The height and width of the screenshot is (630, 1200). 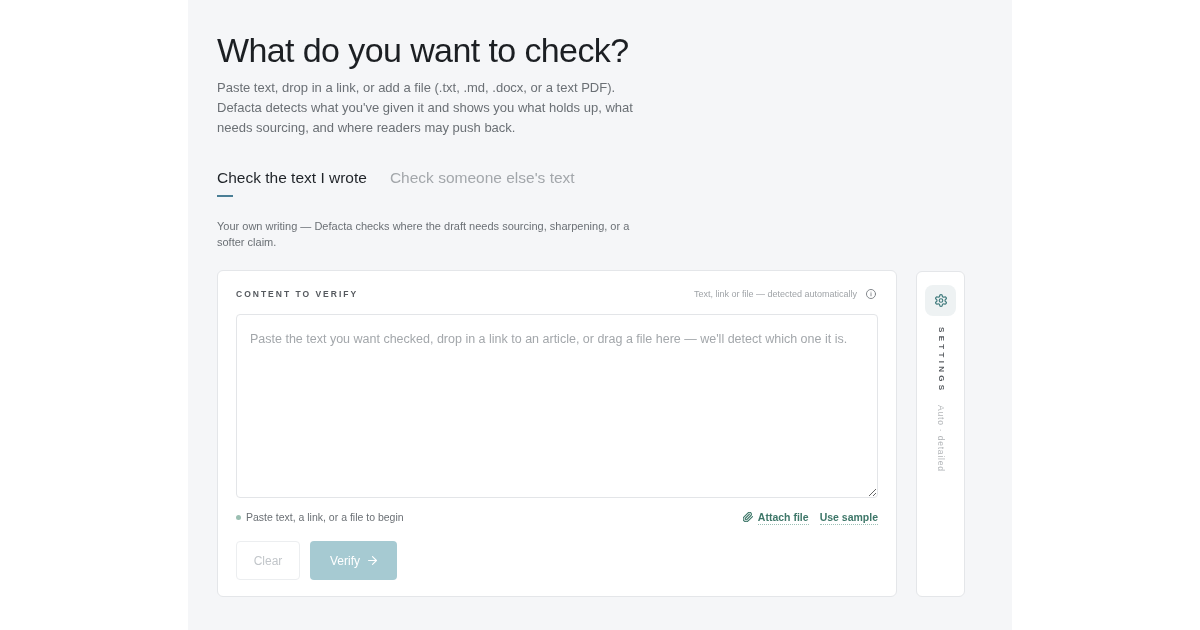 I want to click on tab-description: Your own writing — Defacta checks where the draft needs sourcing, sharpening, or a softer claim., so click(x=424, y=234).